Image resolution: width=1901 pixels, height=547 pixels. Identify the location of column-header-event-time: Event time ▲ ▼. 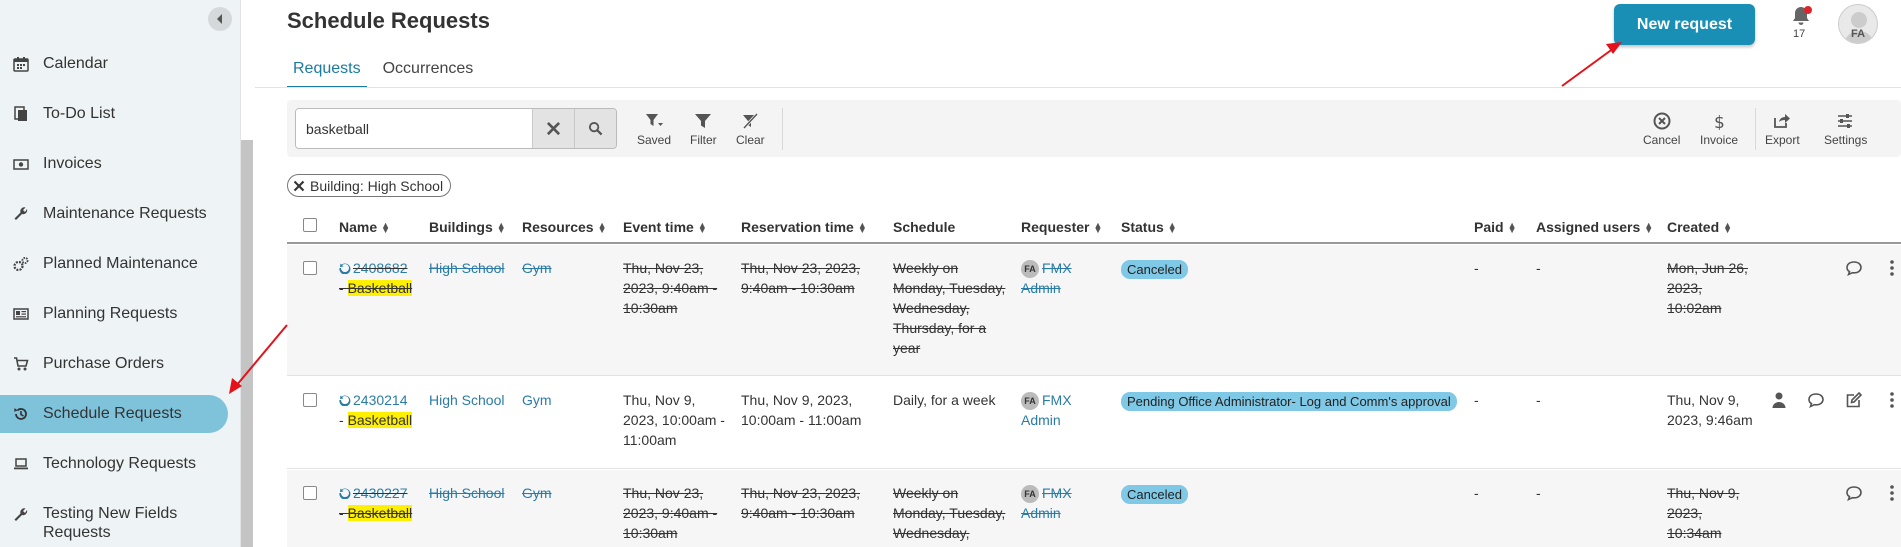
(665, 227).